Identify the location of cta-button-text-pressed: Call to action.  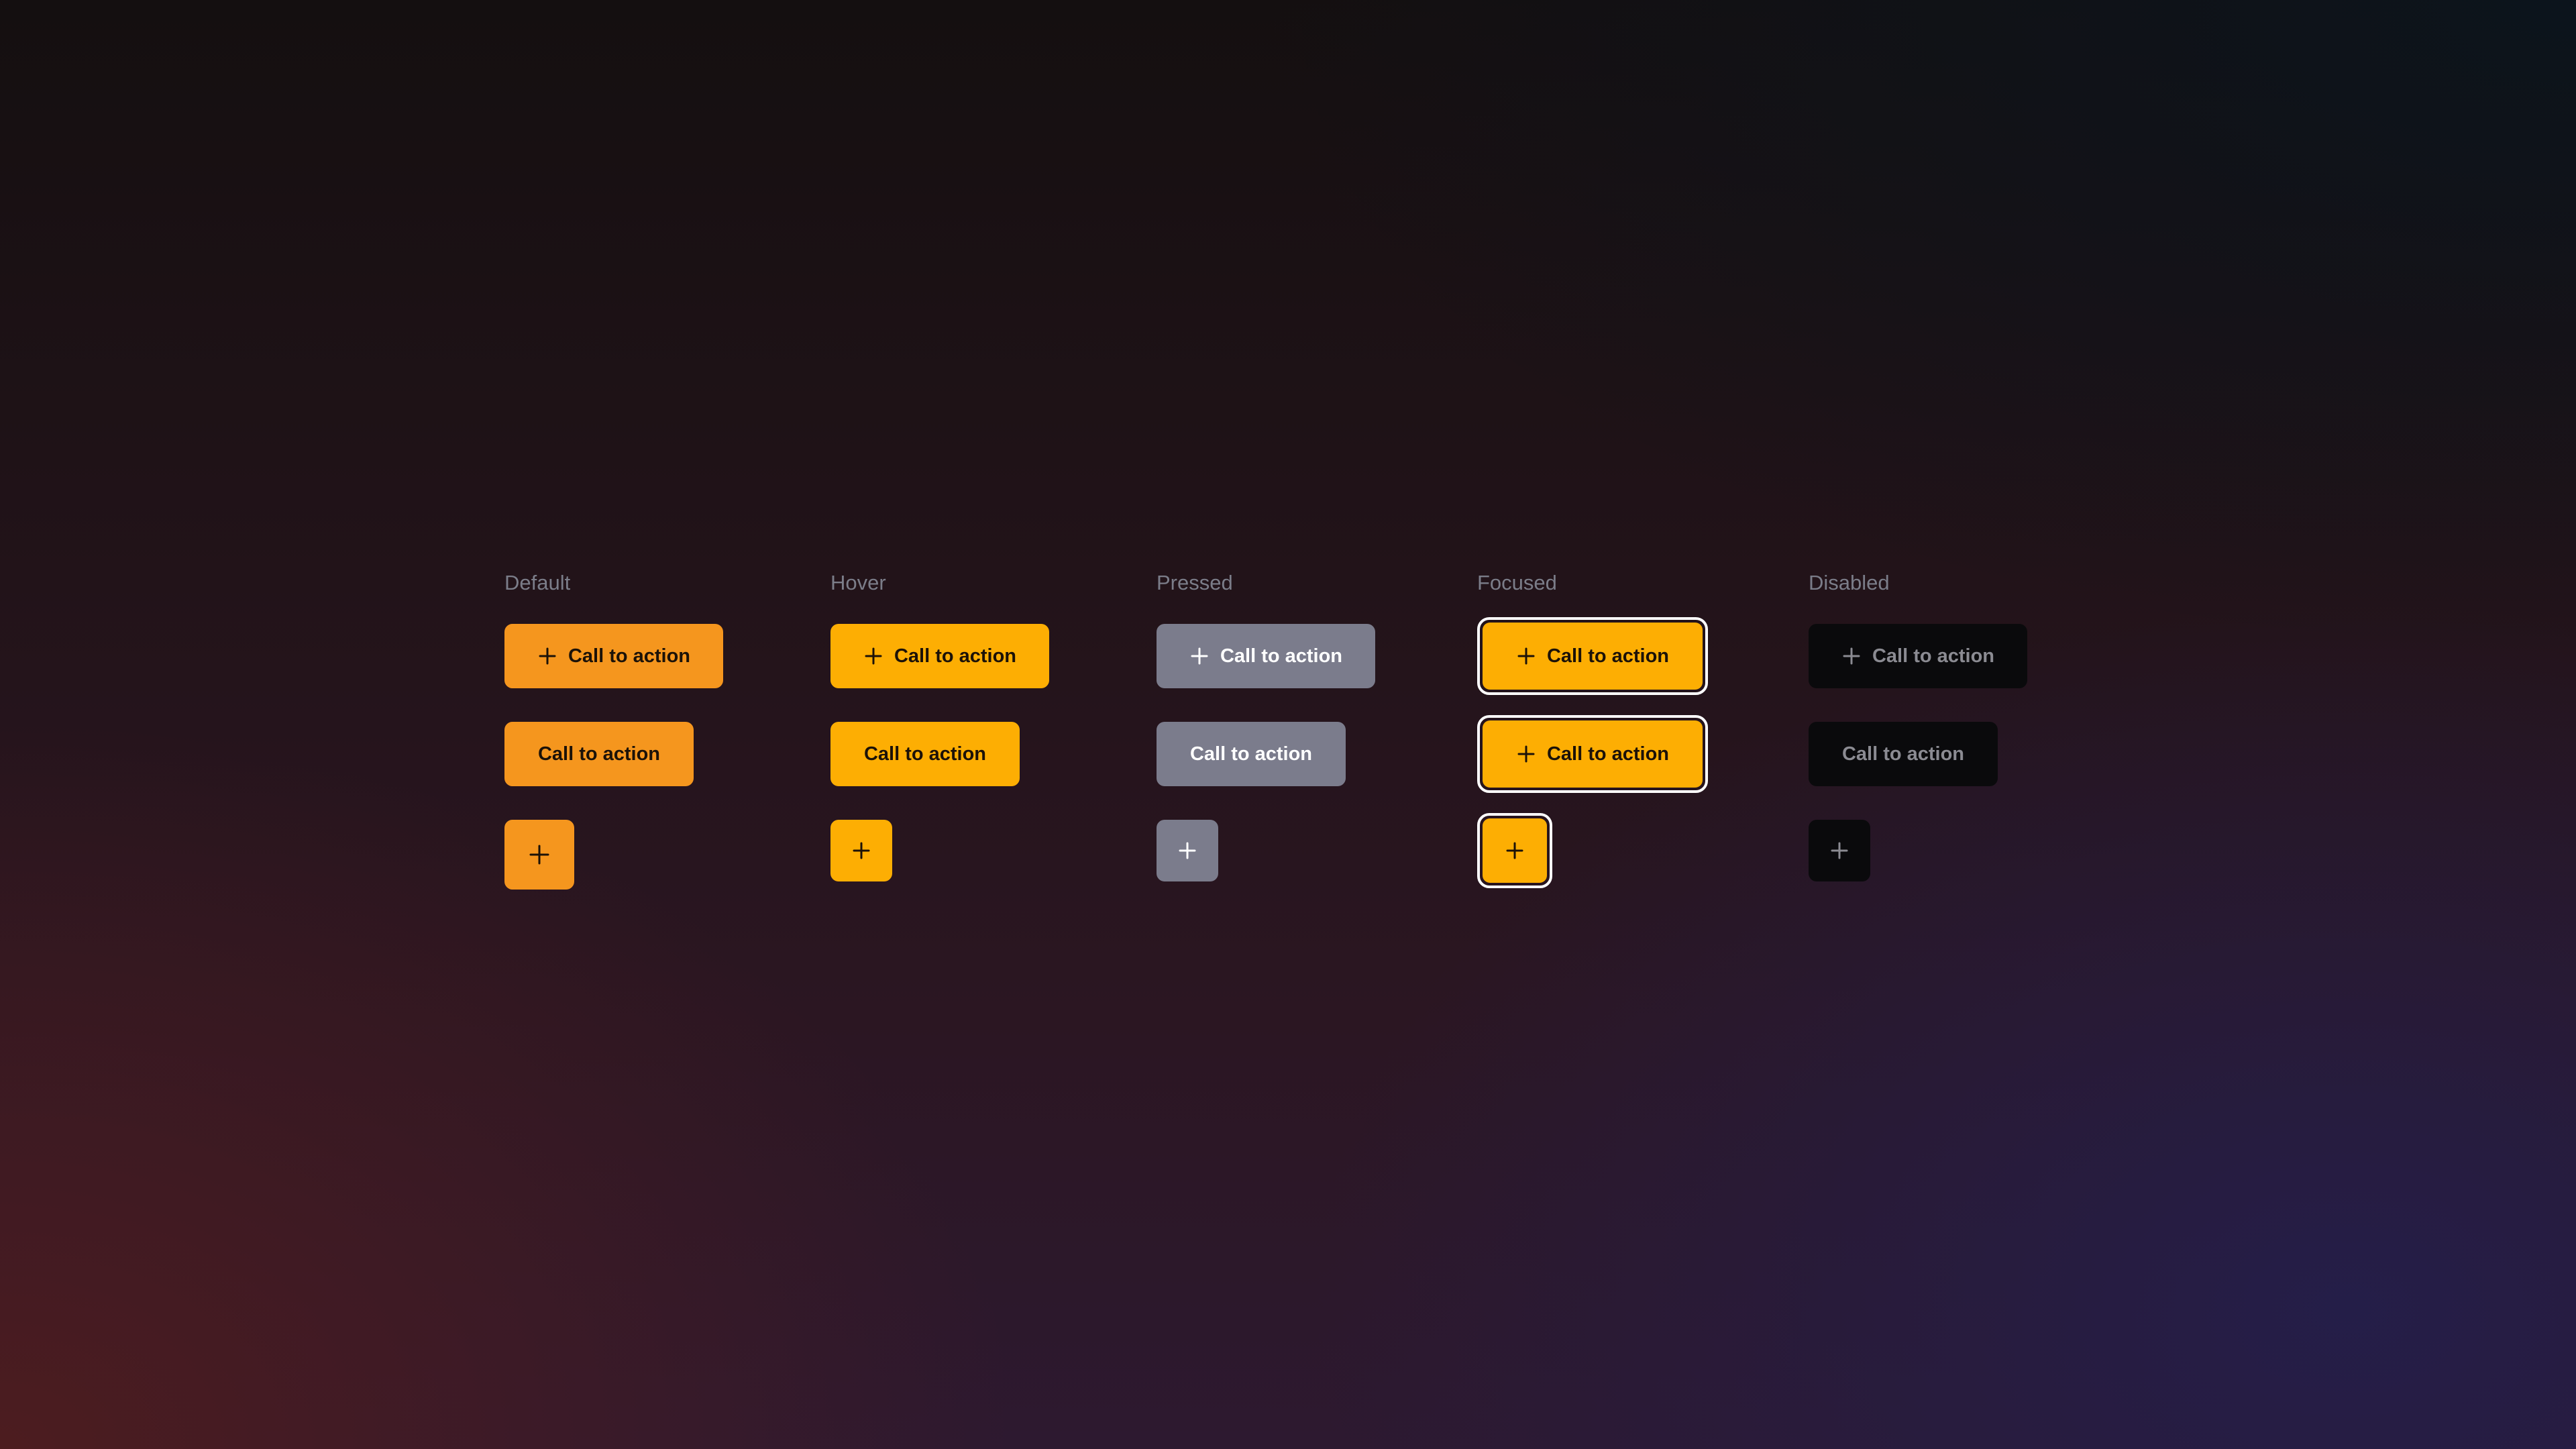
(1251, 754).